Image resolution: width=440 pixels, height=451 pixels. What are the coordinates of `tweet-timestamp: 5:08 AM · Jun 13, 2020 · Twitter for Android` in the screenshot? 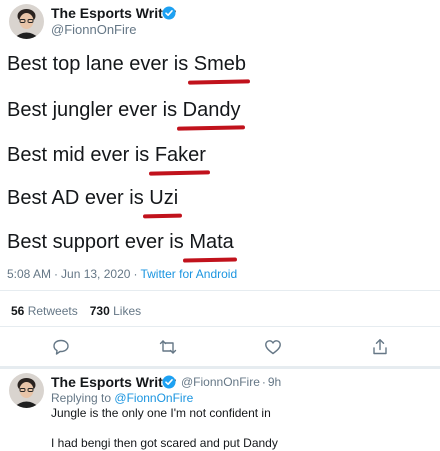 It's located at (122, 274).